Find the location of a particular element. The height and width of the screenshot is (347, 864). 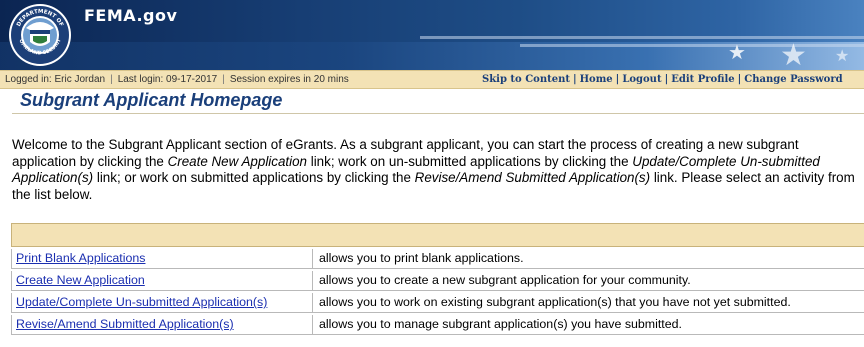

activity-link-cell: Revise/Amend Submitted Application(s) is located at coordinates (162, 324).